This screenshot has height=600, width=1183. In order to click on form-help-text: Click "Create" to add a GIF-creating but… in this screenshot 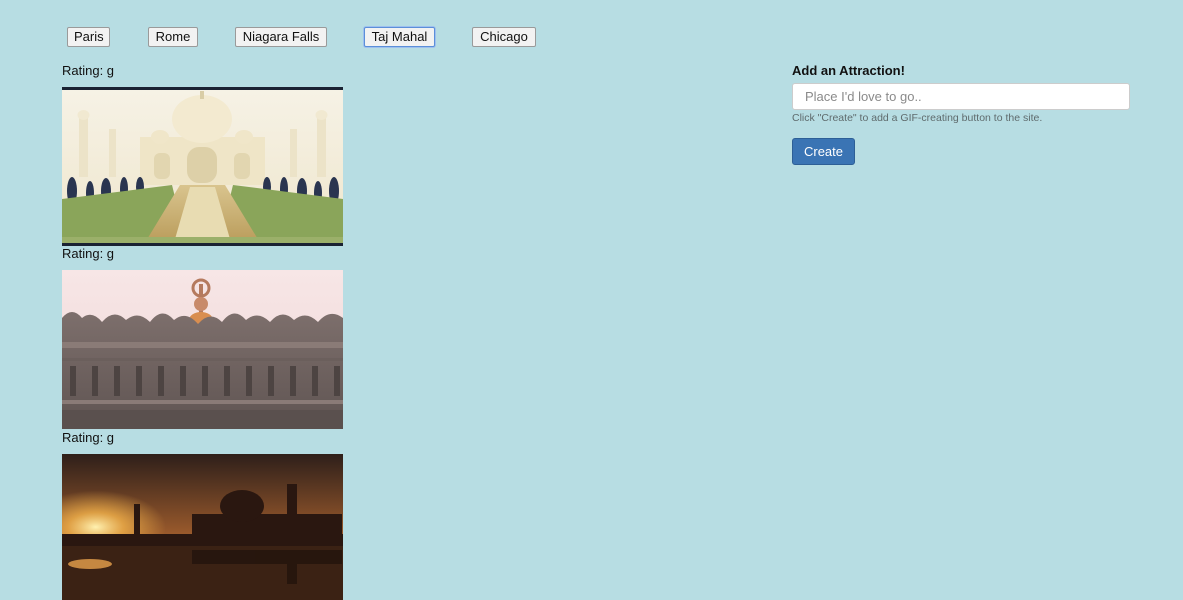, I will do `click(917, 118)`.